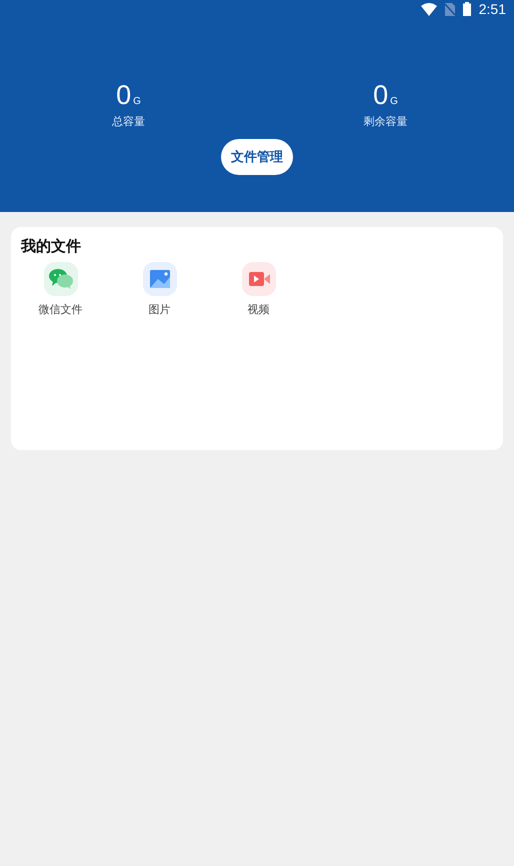 This screenshot has height=866, width=514. I want to click on chat-icon, so click(61, 279).